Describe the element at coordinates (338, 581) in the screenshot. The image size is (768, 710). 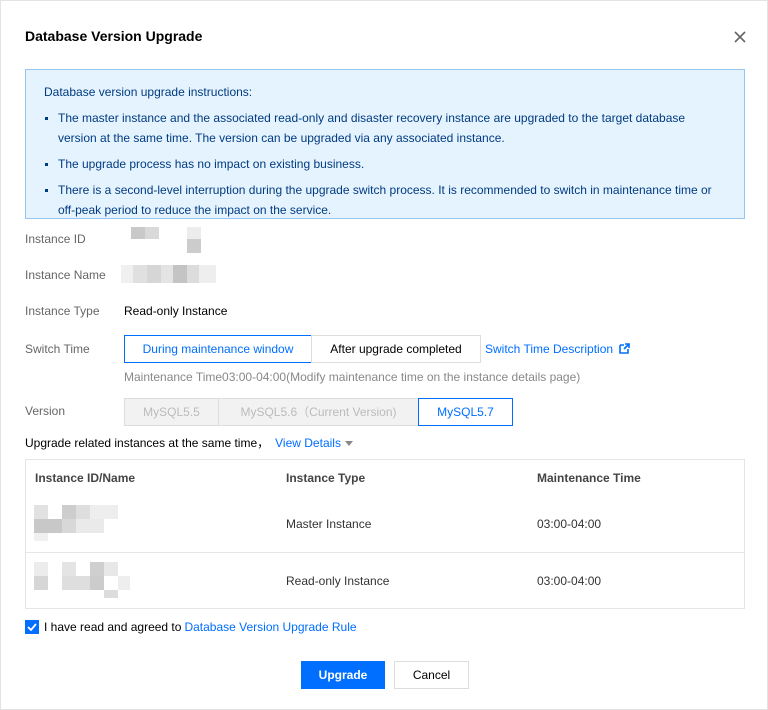
I see `row2-type: Read-only Instance` at that location.